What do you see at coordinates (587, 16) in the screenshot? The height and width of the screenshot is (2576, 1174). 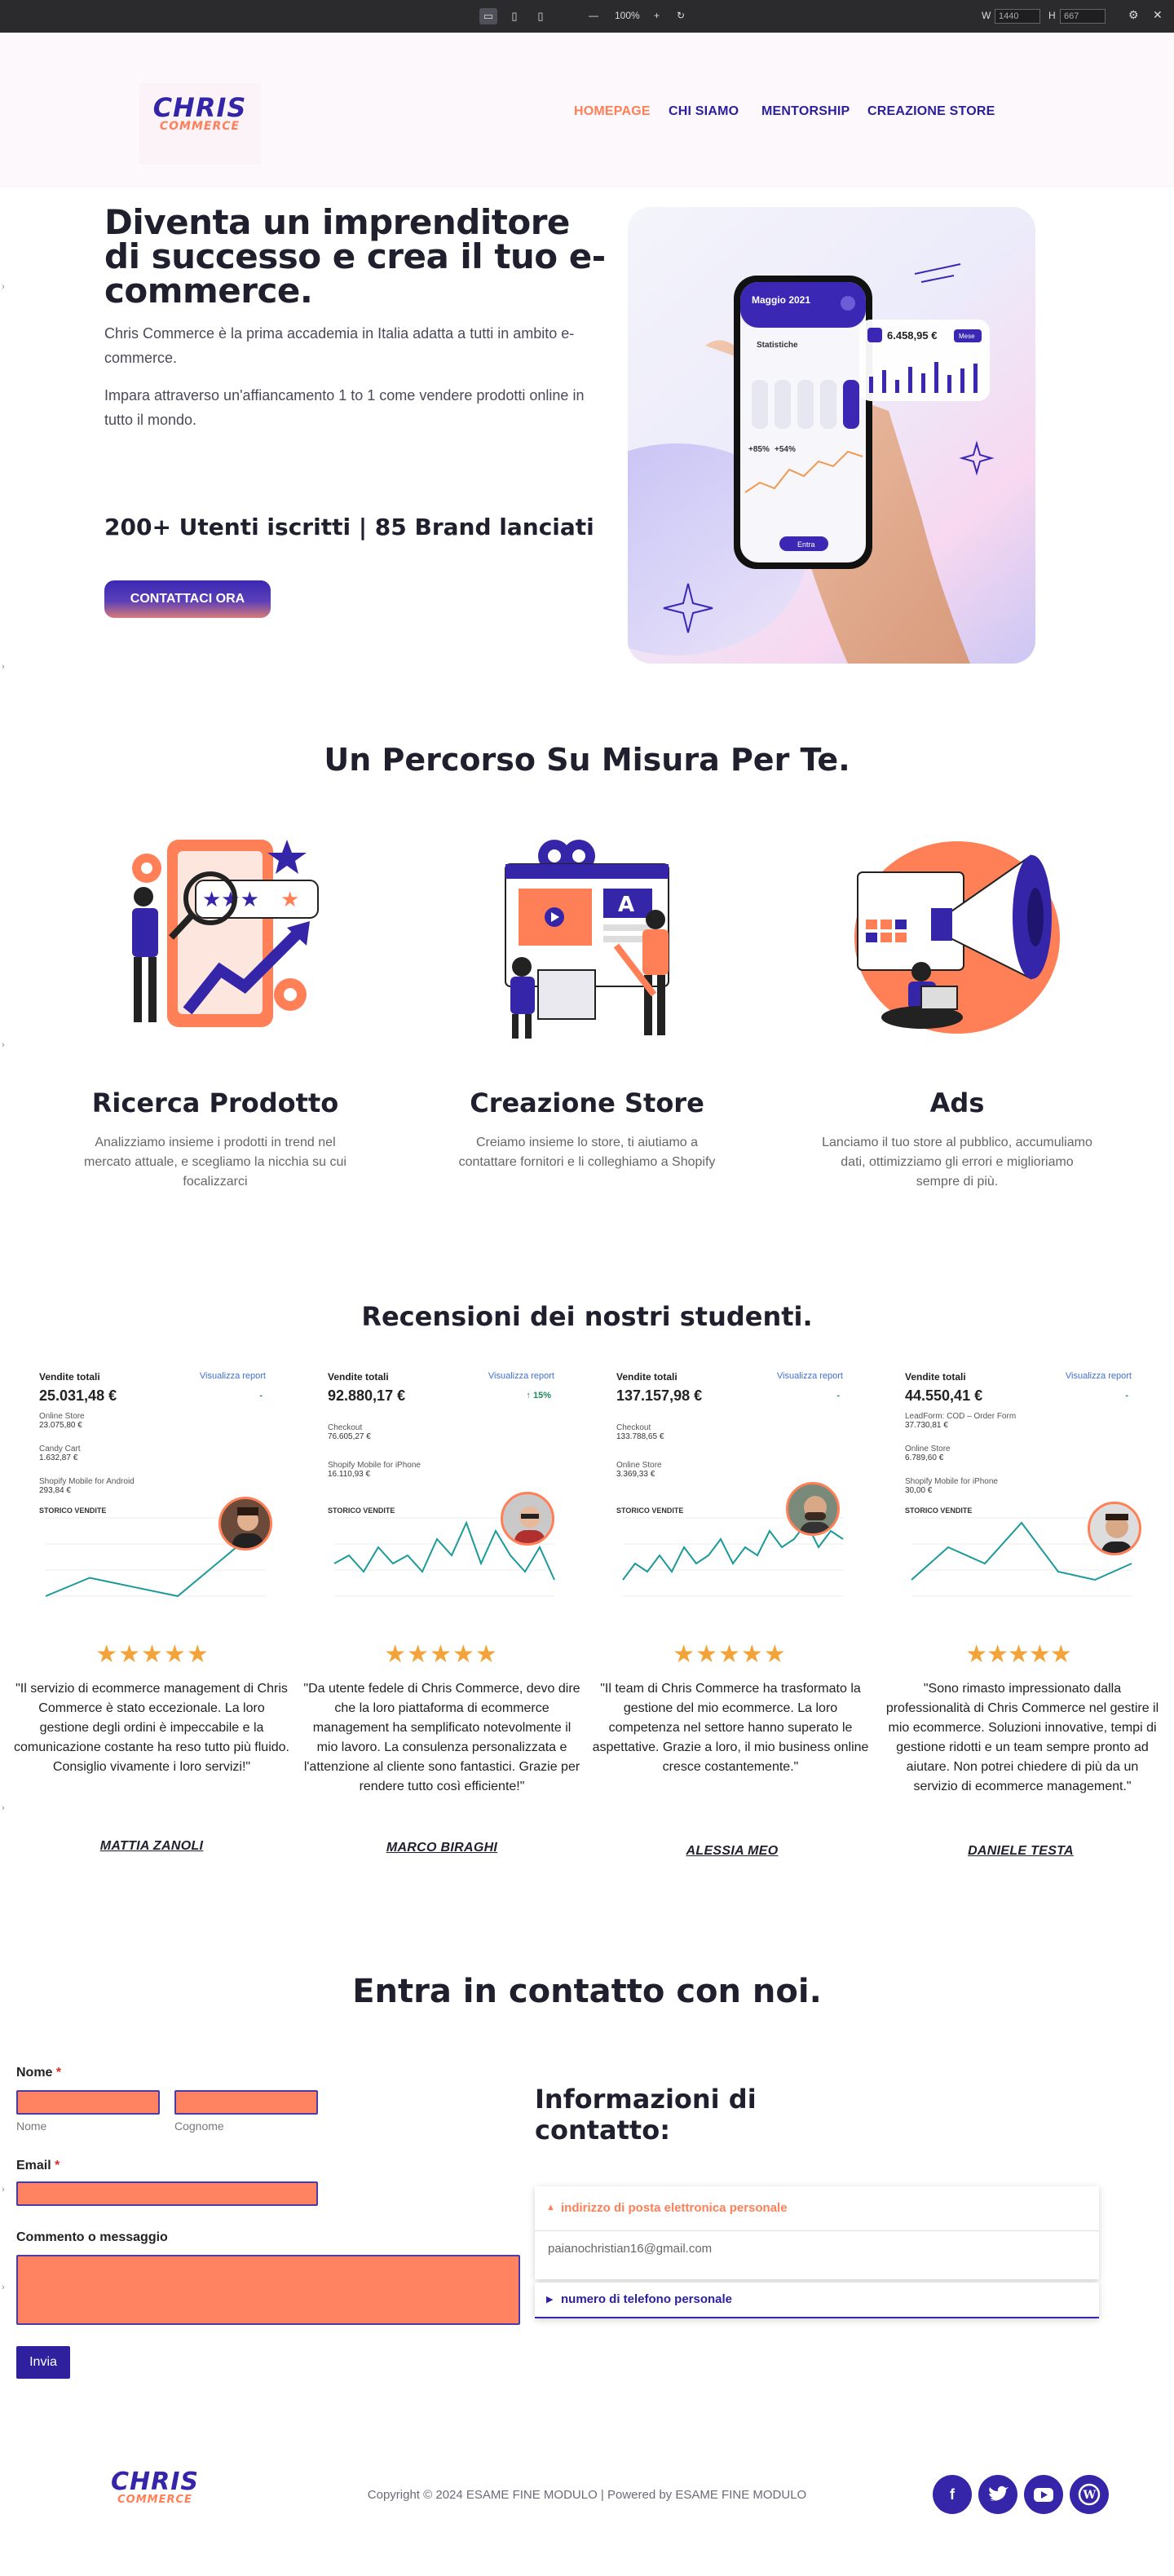 I see `browser-toolbar: ▭ ▯ ▯ — 100% + ↻ W 1440 H 667 ⚙ ✕` at bounding box center [587, 16].